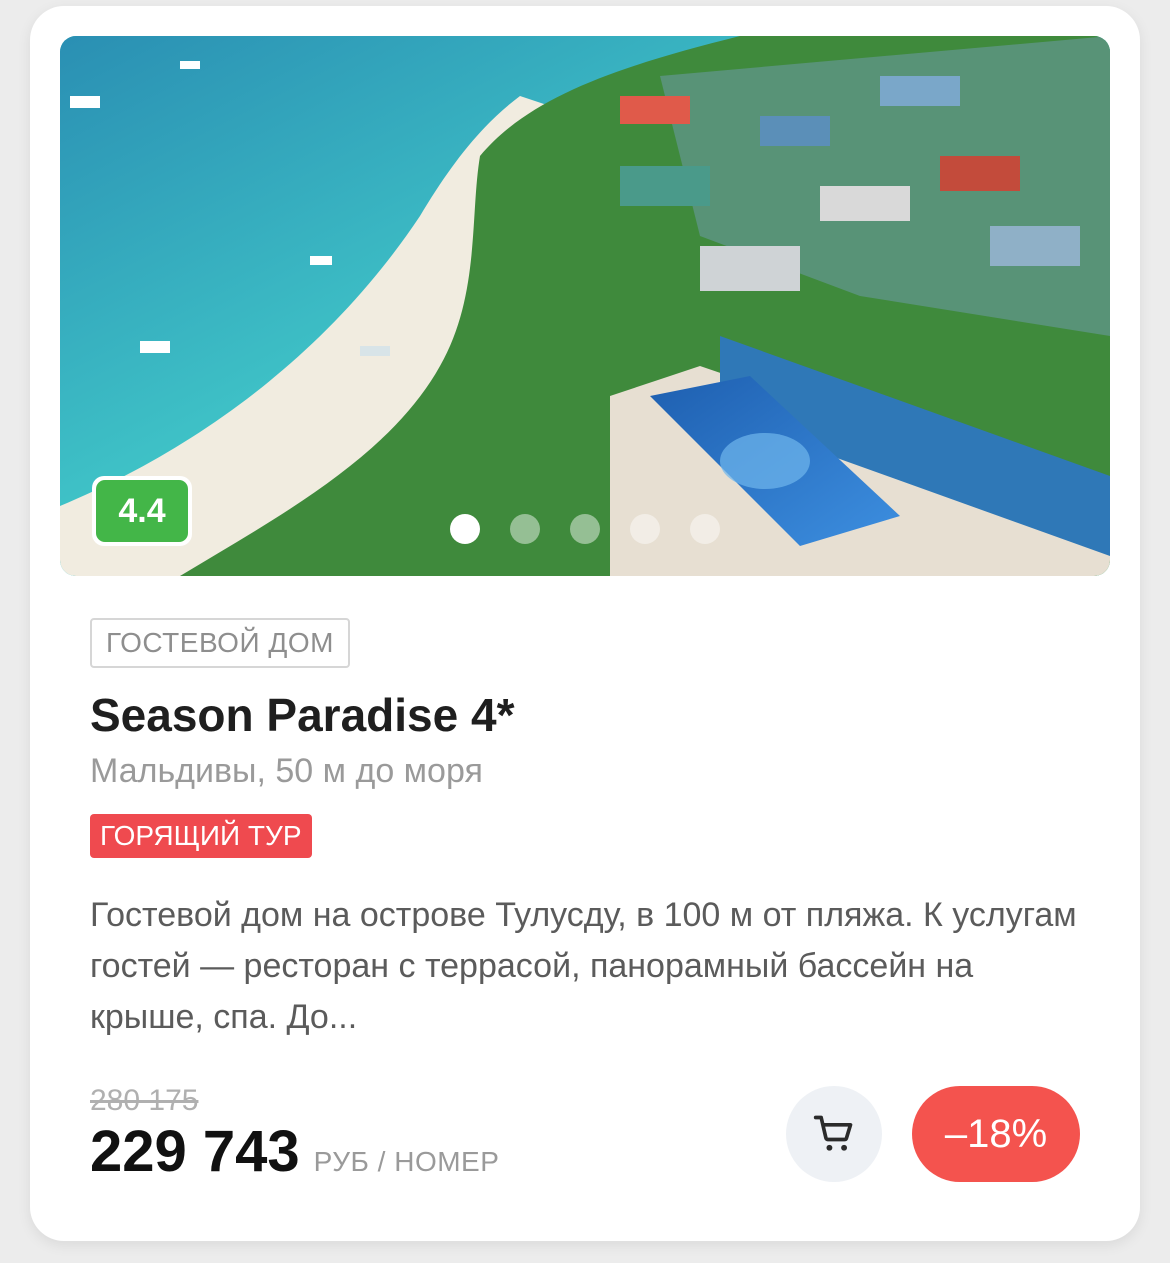 Image resolution: width=1170 pixels, height=1263 pixels. I want to click on price-row: 229 743 РУБ / НОМЕР, so click(294, 1151).